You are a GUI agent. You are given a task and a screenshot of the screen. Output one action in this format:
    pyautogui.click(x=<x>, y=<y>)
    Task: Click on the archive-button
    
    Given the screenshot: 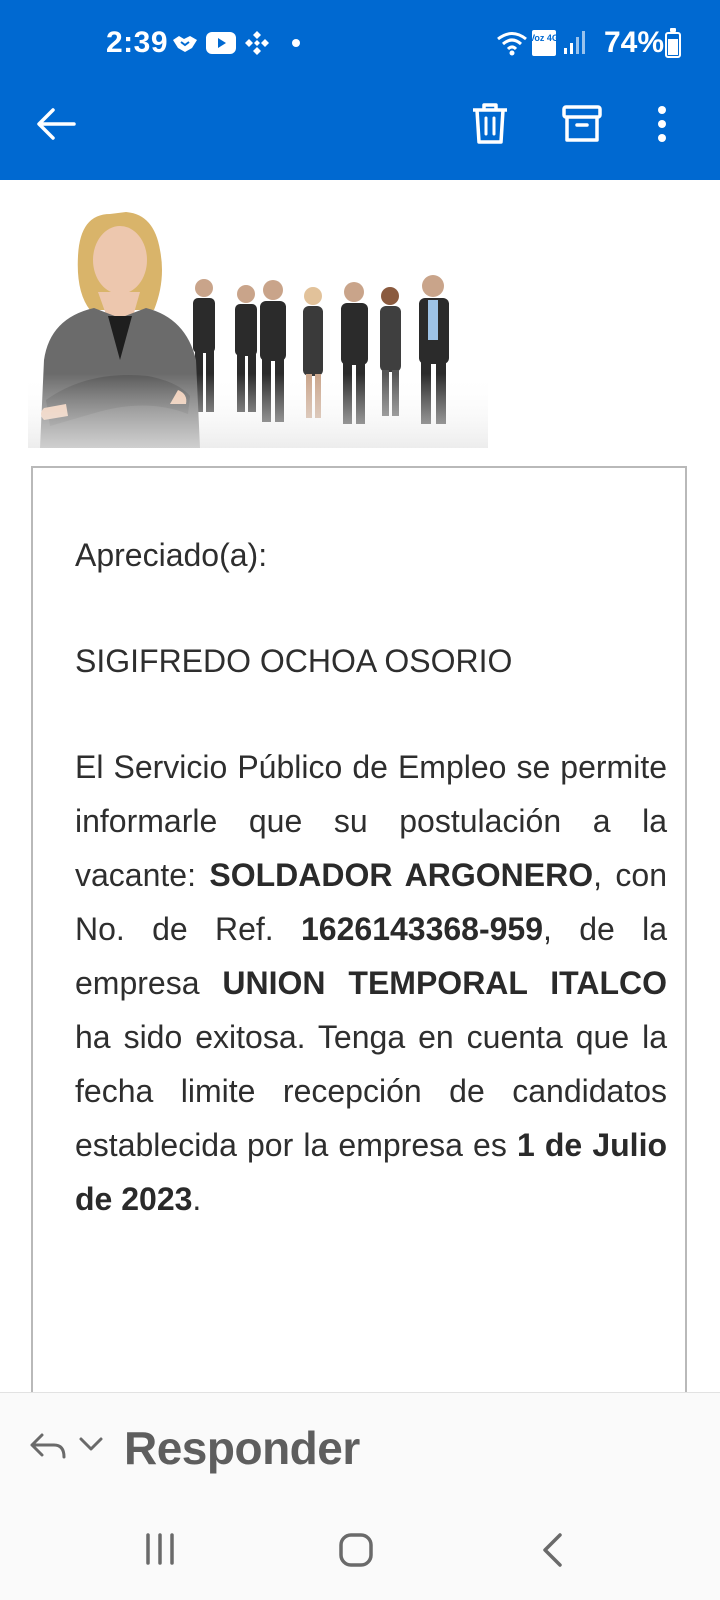 What is the action you would take?
    pyautogui.click(x=582, y=124)
    